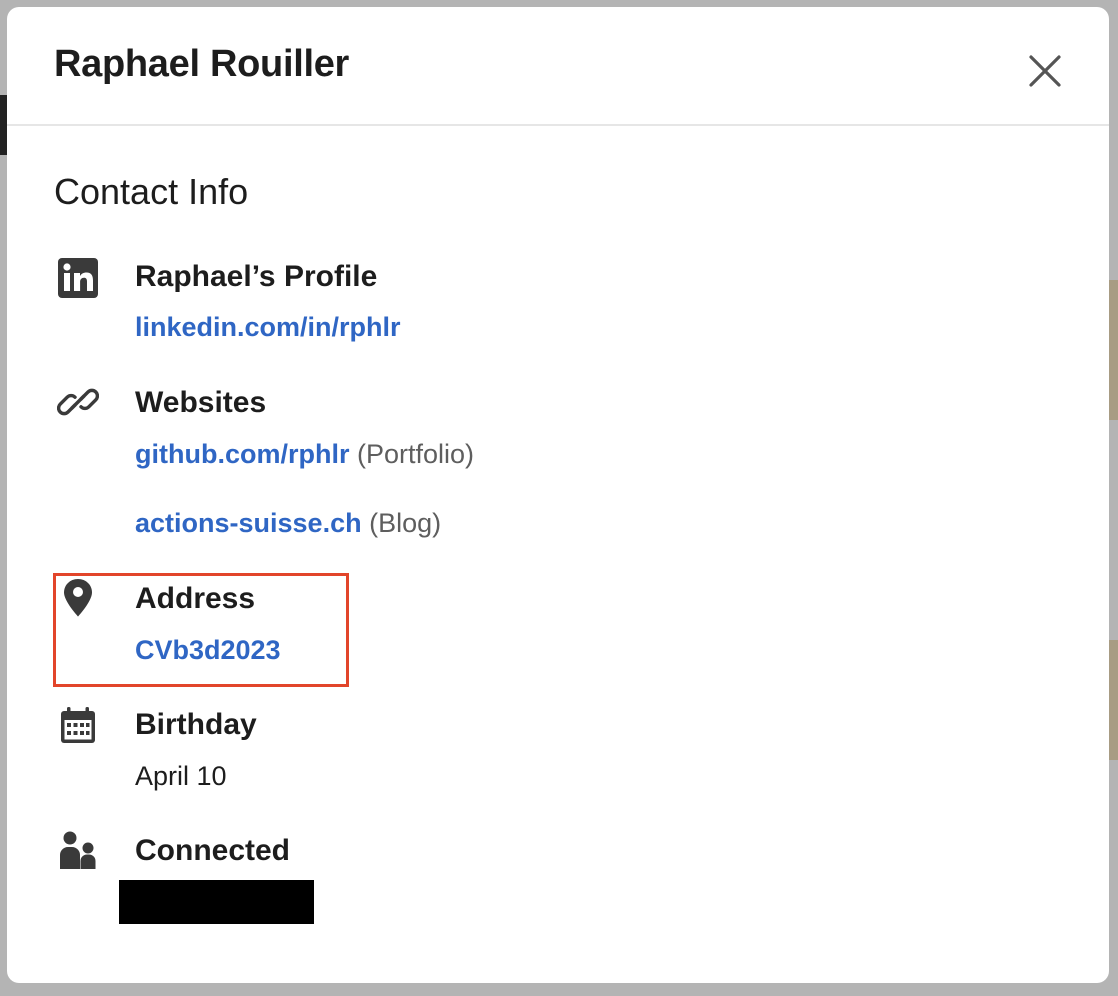 This screenshot has width=1118, height=996. Describe the element at coordinates (216, 902) in the screenshot. I see `redacted-connection-date` at that location.